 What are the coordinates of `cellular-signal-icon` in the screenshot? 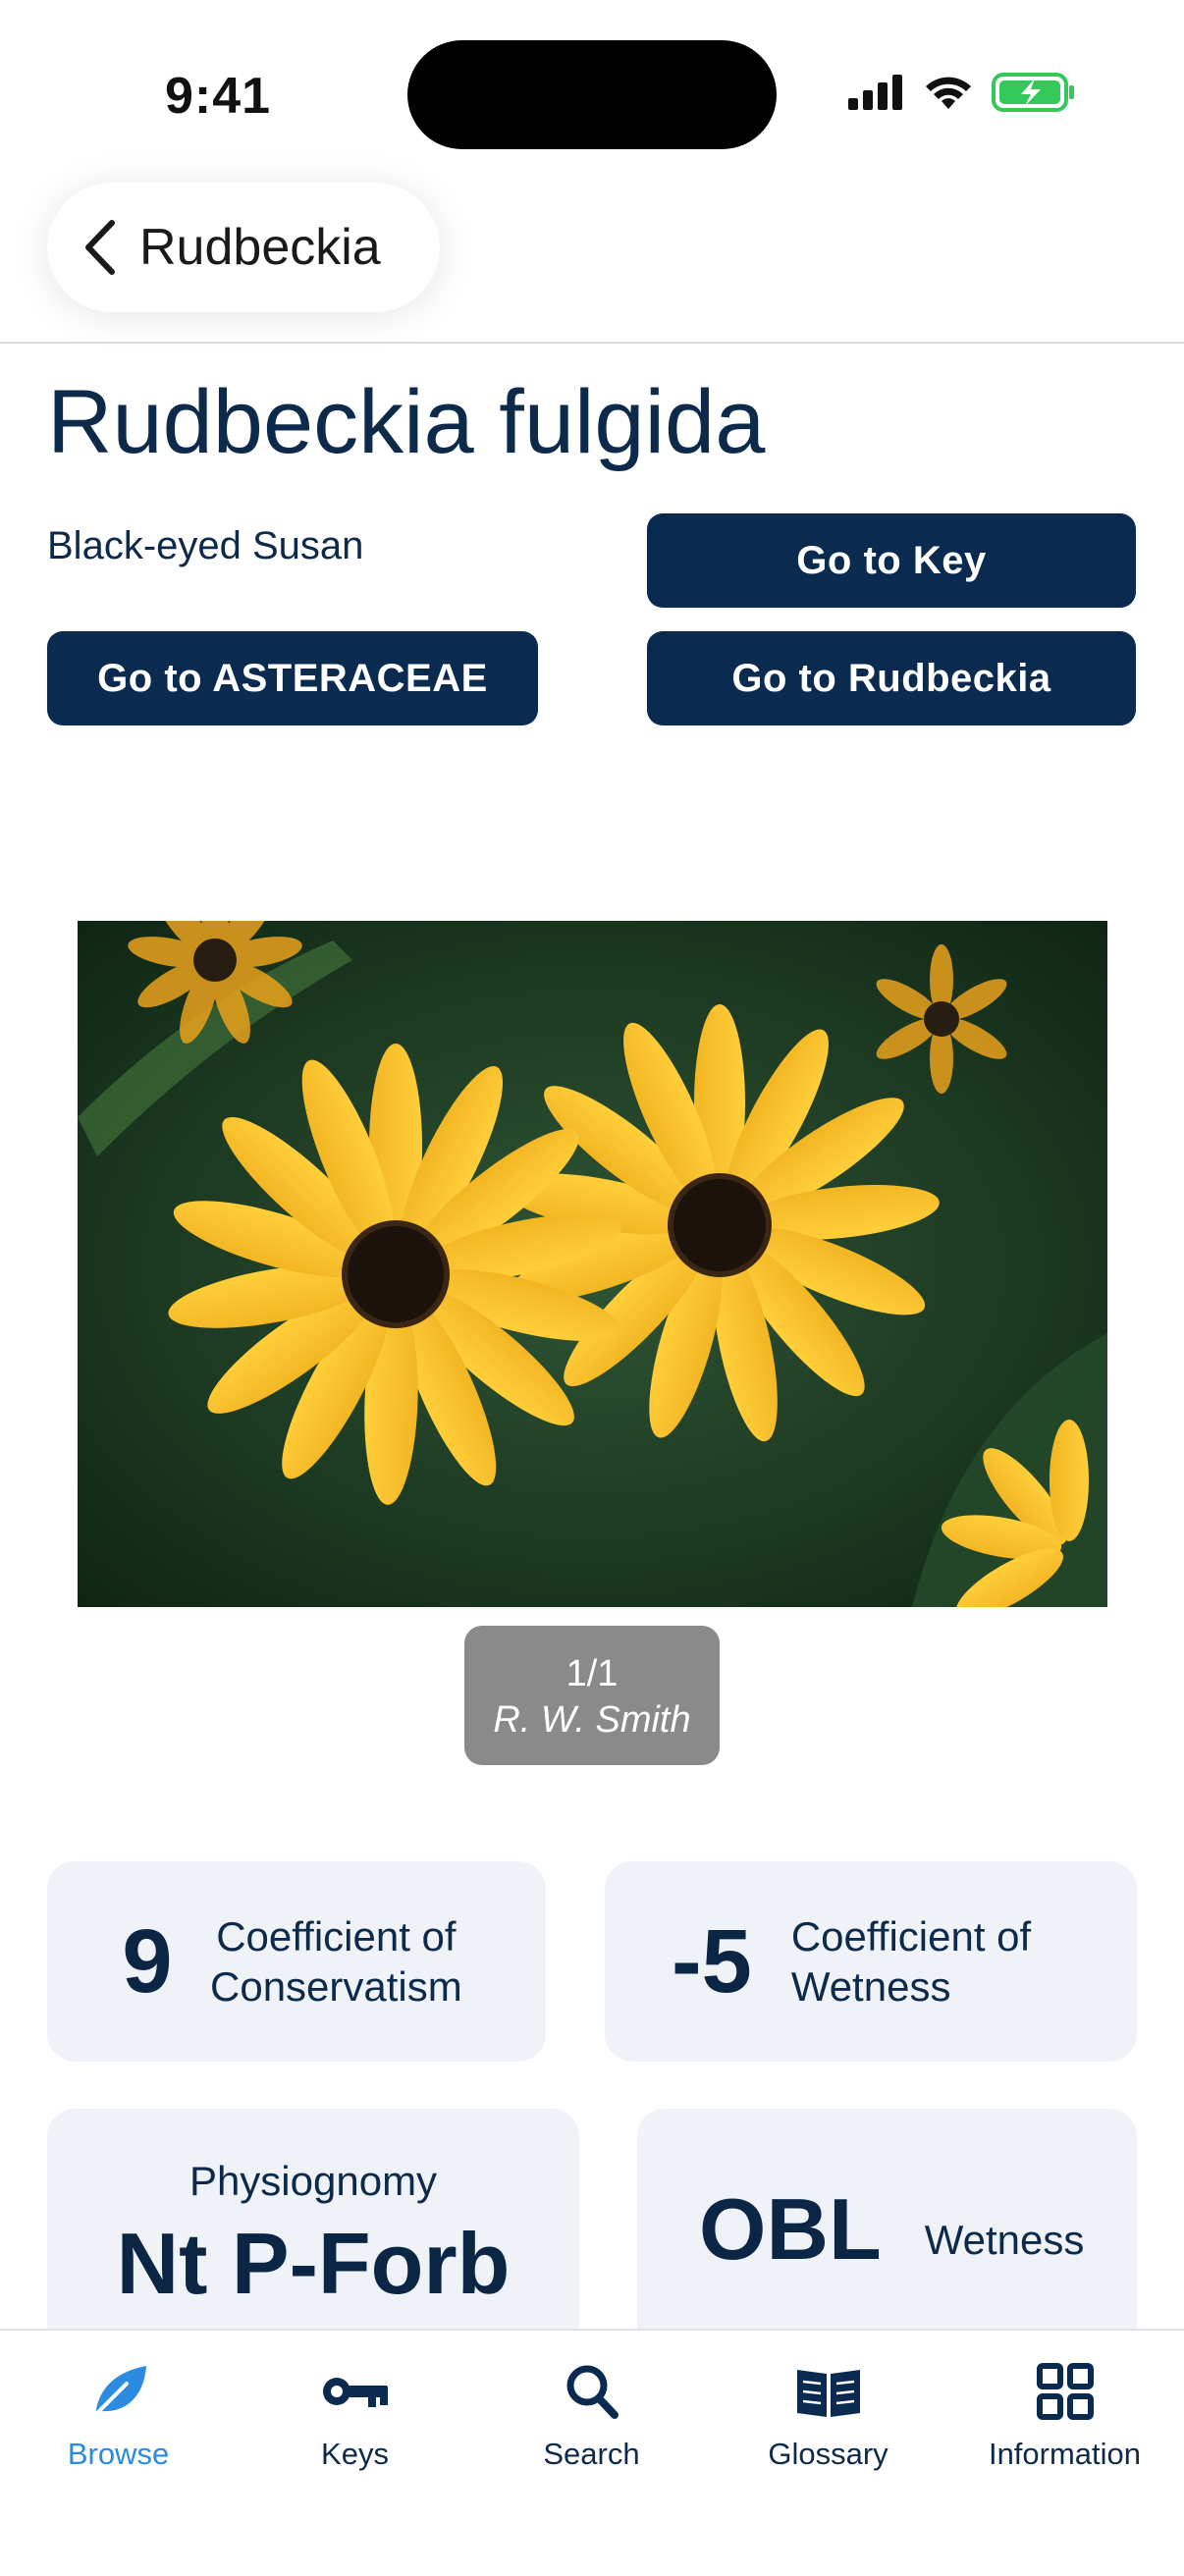 It's located at (875, 92).